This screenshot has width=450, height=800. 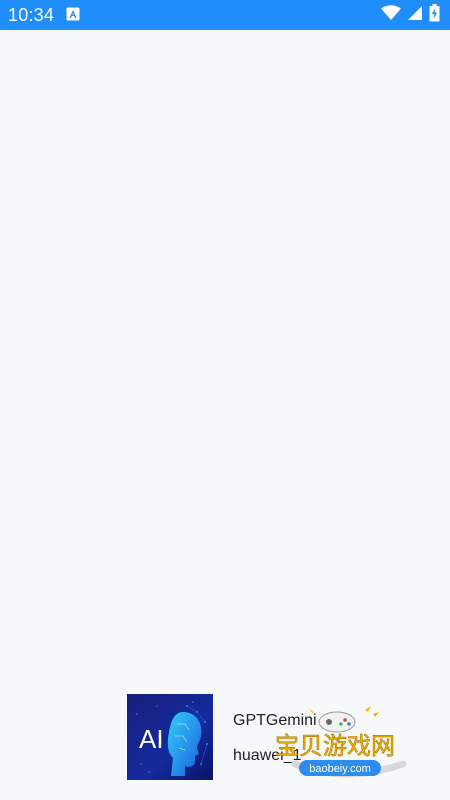 I want to click on splash-branding: AI GPTGemini huawei_1 宝贝游戏网 baobeiy.com, so click(x=277, y=738).